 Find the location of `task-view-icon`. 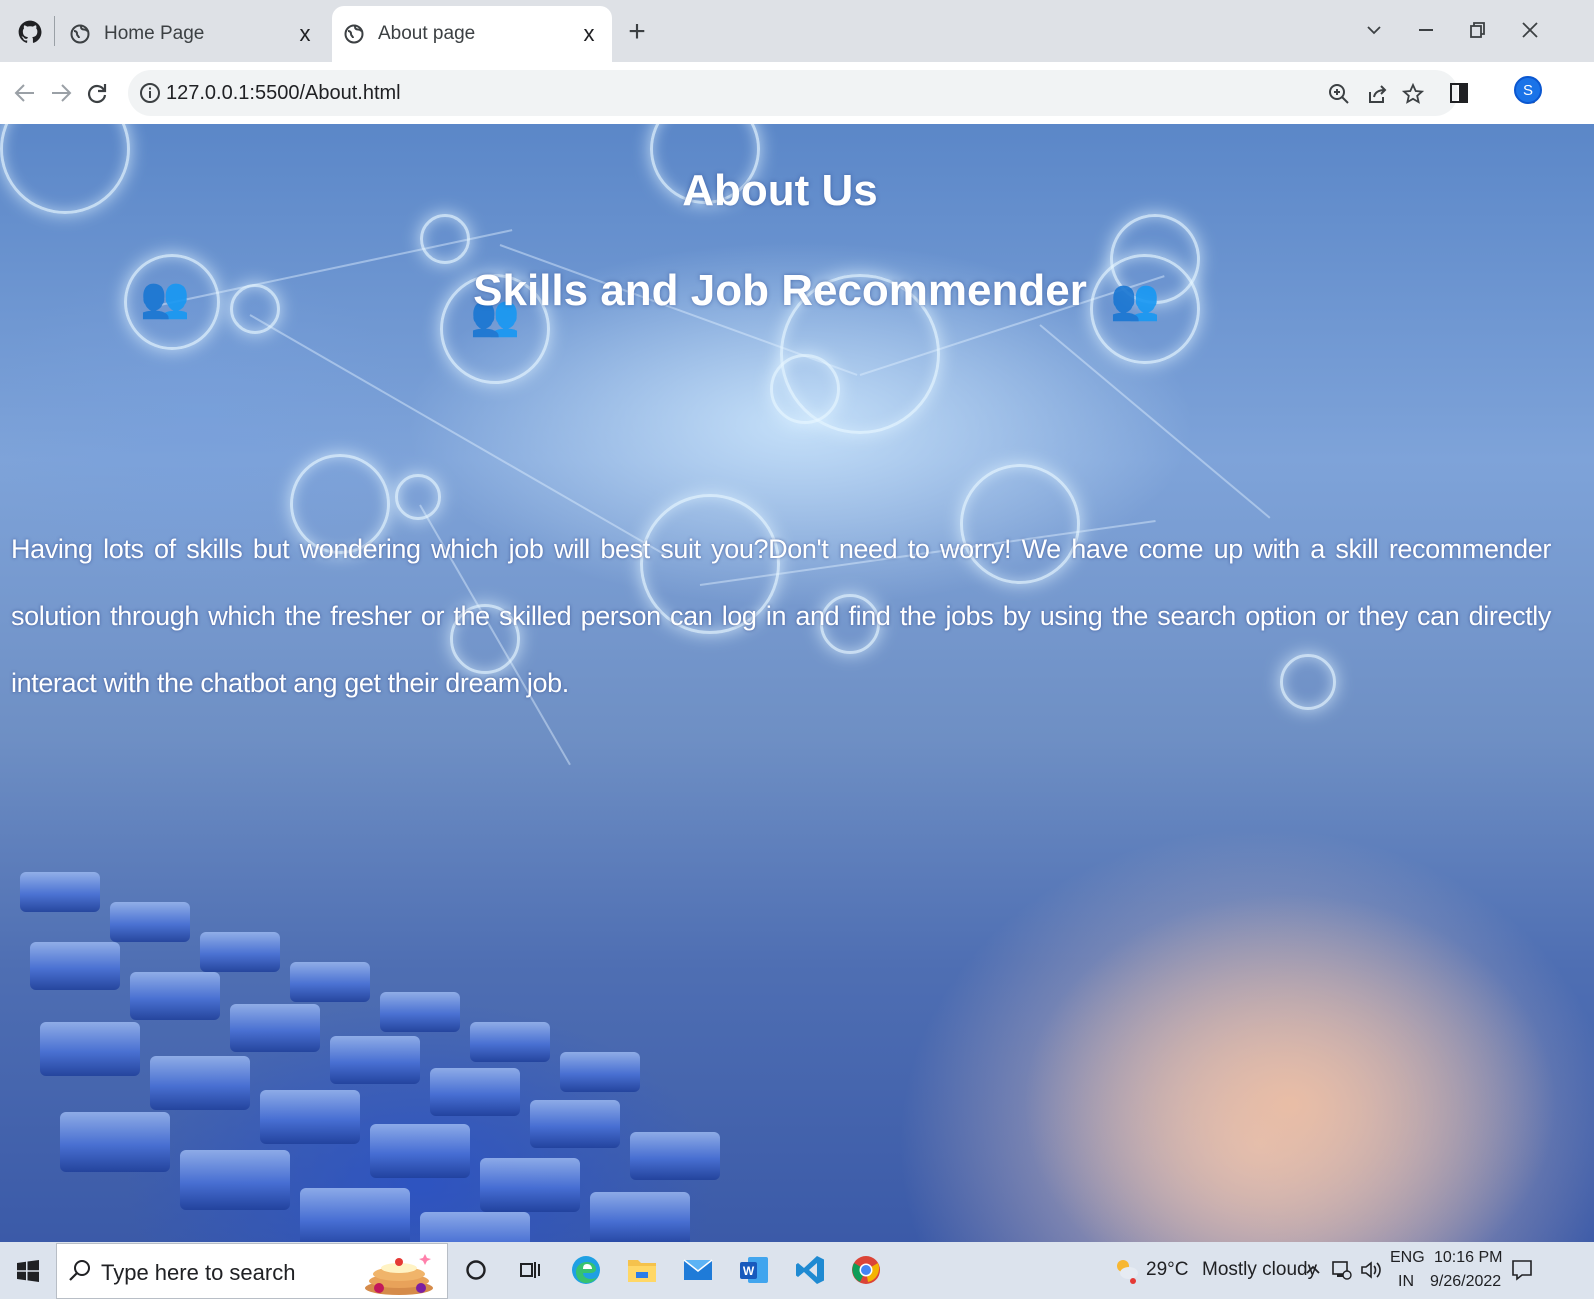

task-view-icon is located at coordinates (530, 1270).